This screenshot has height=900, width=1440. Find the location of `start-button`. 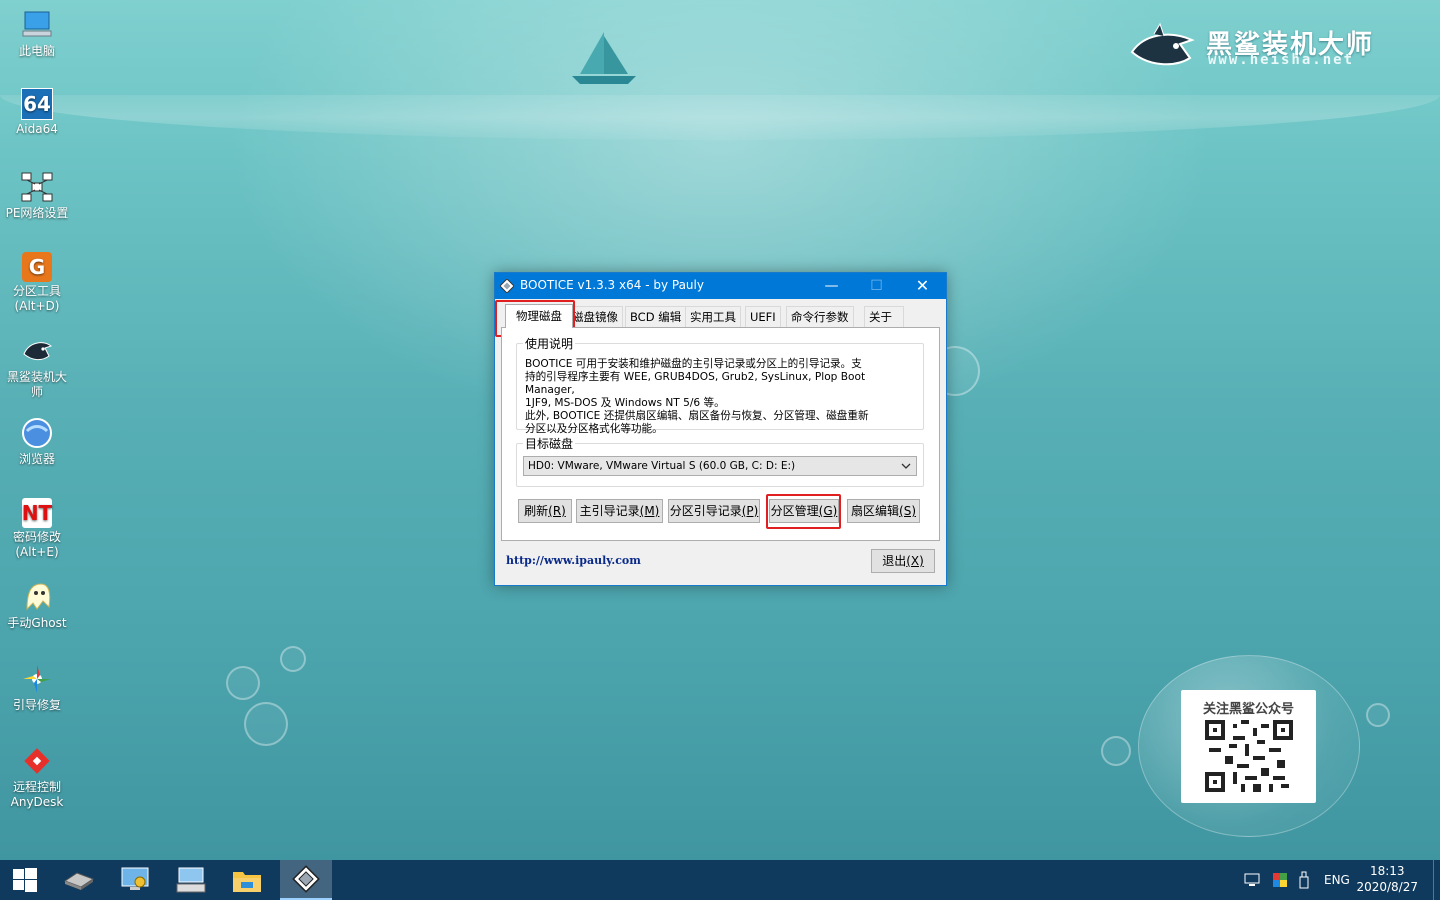

start-button is located at coordinates (25, 880).